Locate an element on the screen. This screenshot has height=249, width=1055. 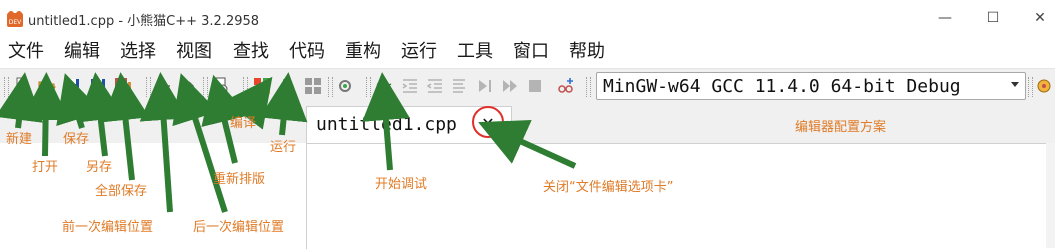
save-as-icon is located at coordinates (98, 86).